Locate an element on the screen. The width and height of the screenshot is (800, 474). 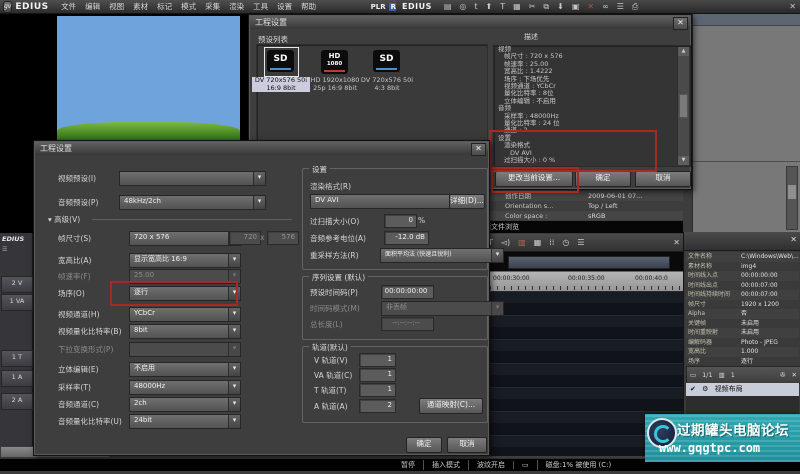
cut-icon: ✂ is located at coordinates (532, 7).